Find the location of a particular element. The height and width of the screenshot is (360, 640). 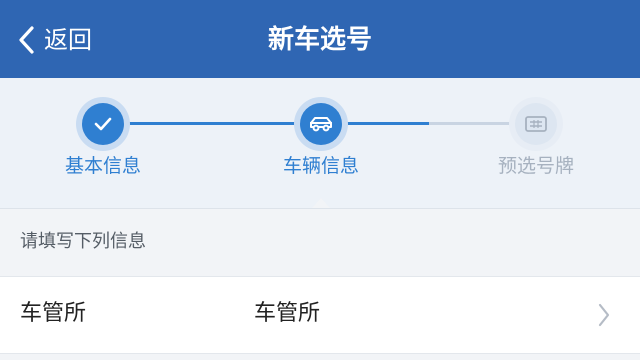

car-icon is located at coordinates (321, 124).